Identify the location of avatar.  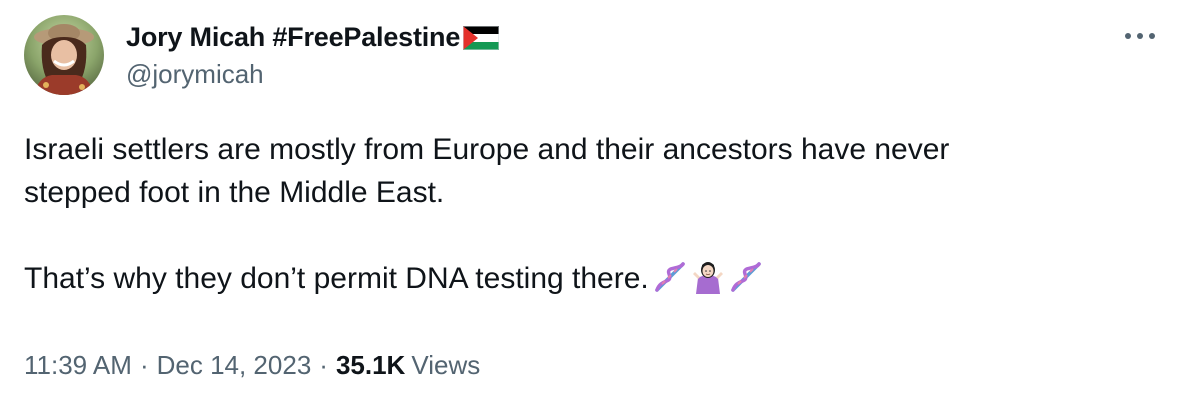
(64, 55).